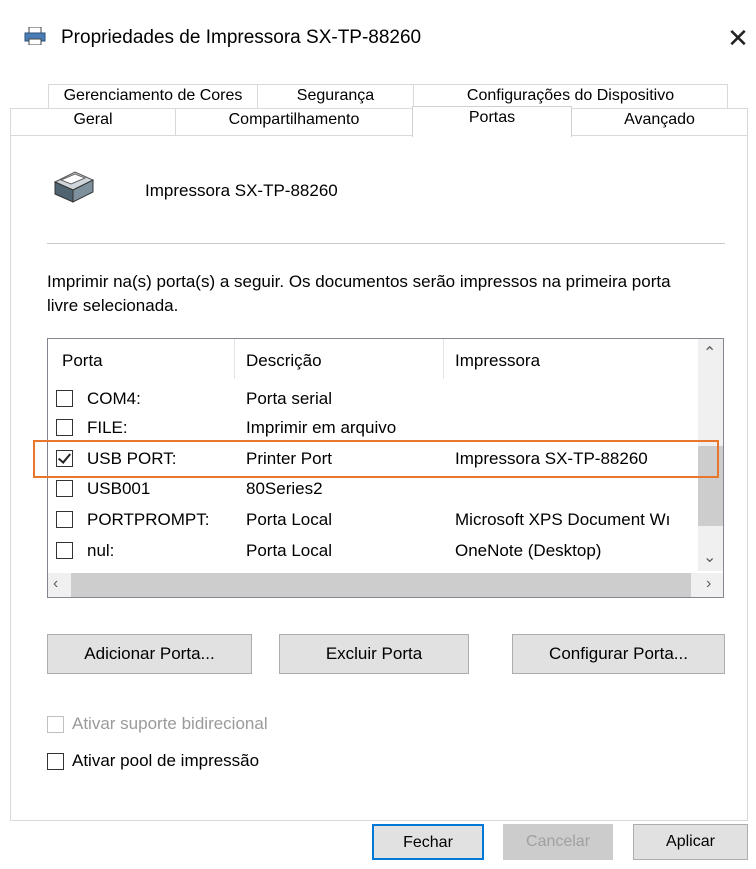  What do you see at coordinates (373, 489) in the screenshot?
I see `port-row: USB001 80Series2` at bounding box center [373, 489].